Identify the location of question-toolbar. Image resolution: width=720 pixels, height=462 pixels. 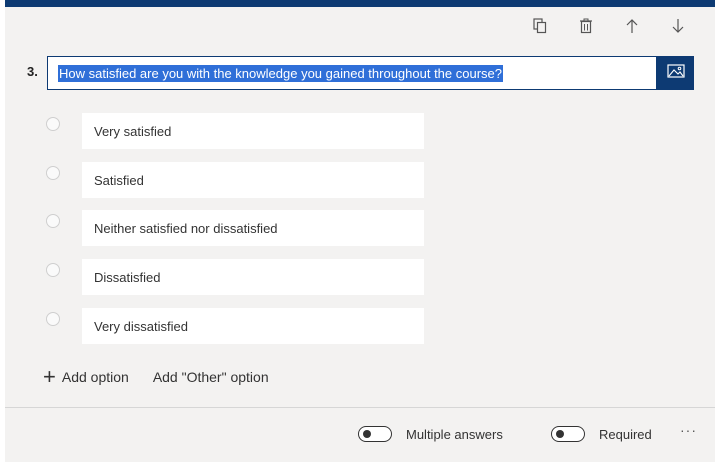
(609, 26).